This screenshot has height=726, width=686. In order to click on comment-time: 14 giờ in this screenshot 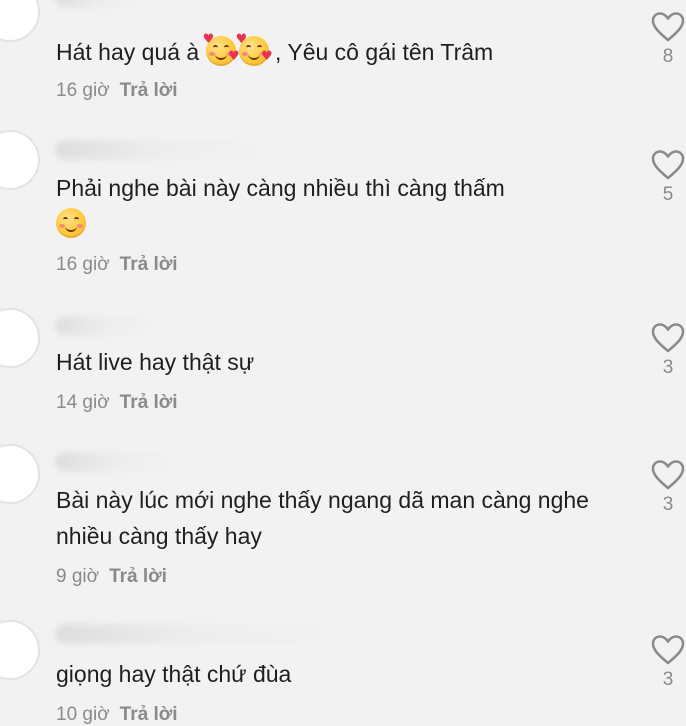, I will do `click(83, 402)`.